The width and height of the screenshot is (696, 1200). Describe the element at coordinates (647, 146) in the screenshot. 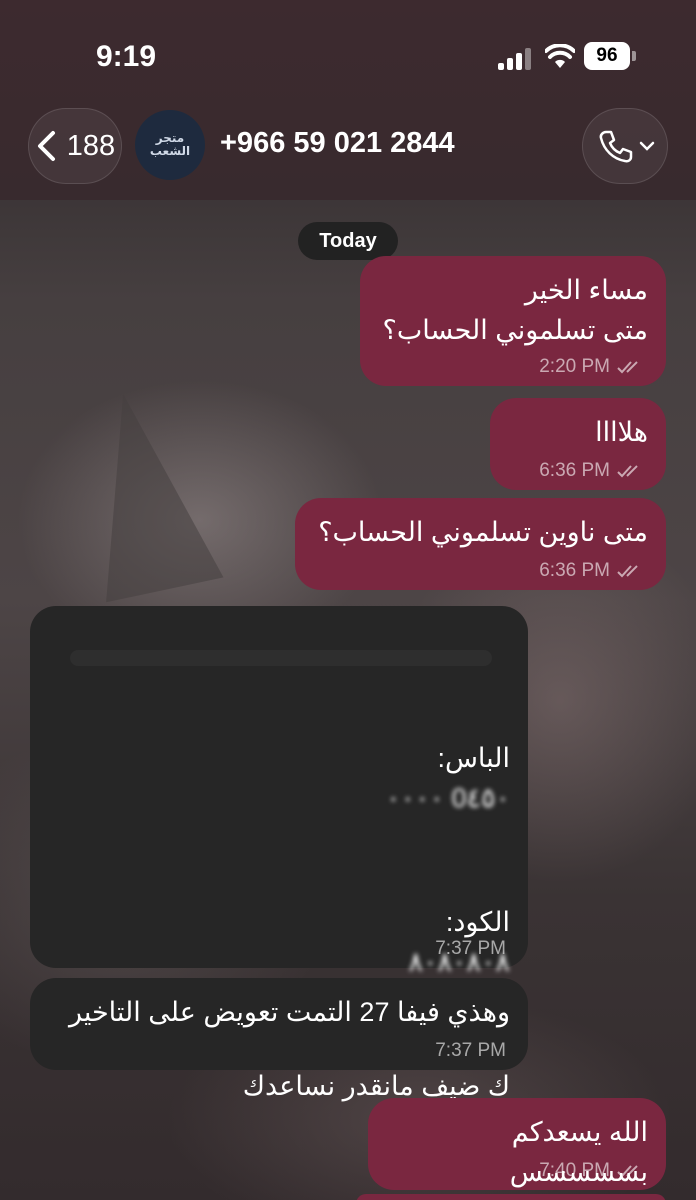

I see `chevron-down-icon` at that location.